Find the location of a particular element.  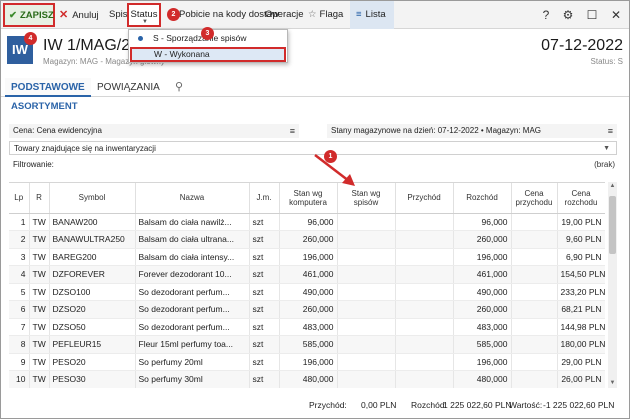

table-cell: 9,60 PLN is located at coordinates (581, 239).